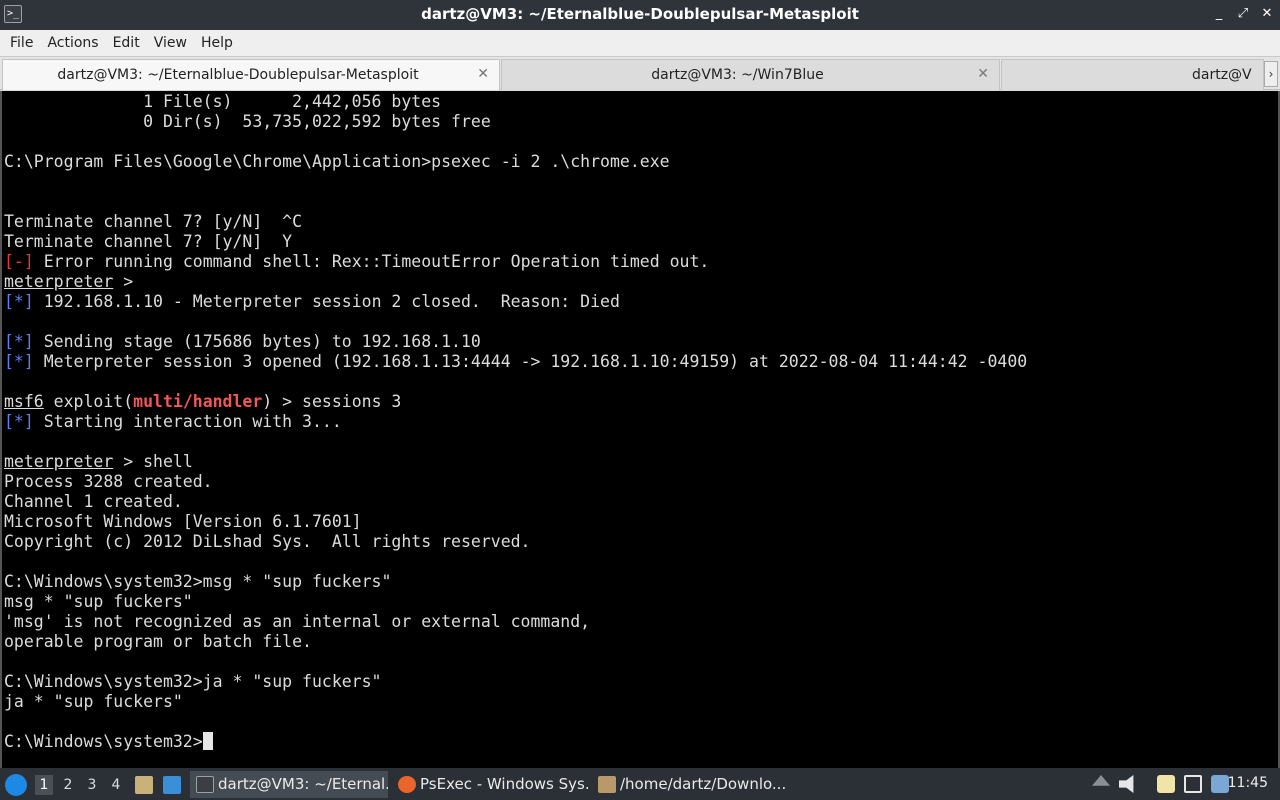 The width and height of the screenshot is (1280, 800). Describe the element at coordinates (108, 481) in the screenshot. I see `terminal-text: Process 3288 created.` at that location.